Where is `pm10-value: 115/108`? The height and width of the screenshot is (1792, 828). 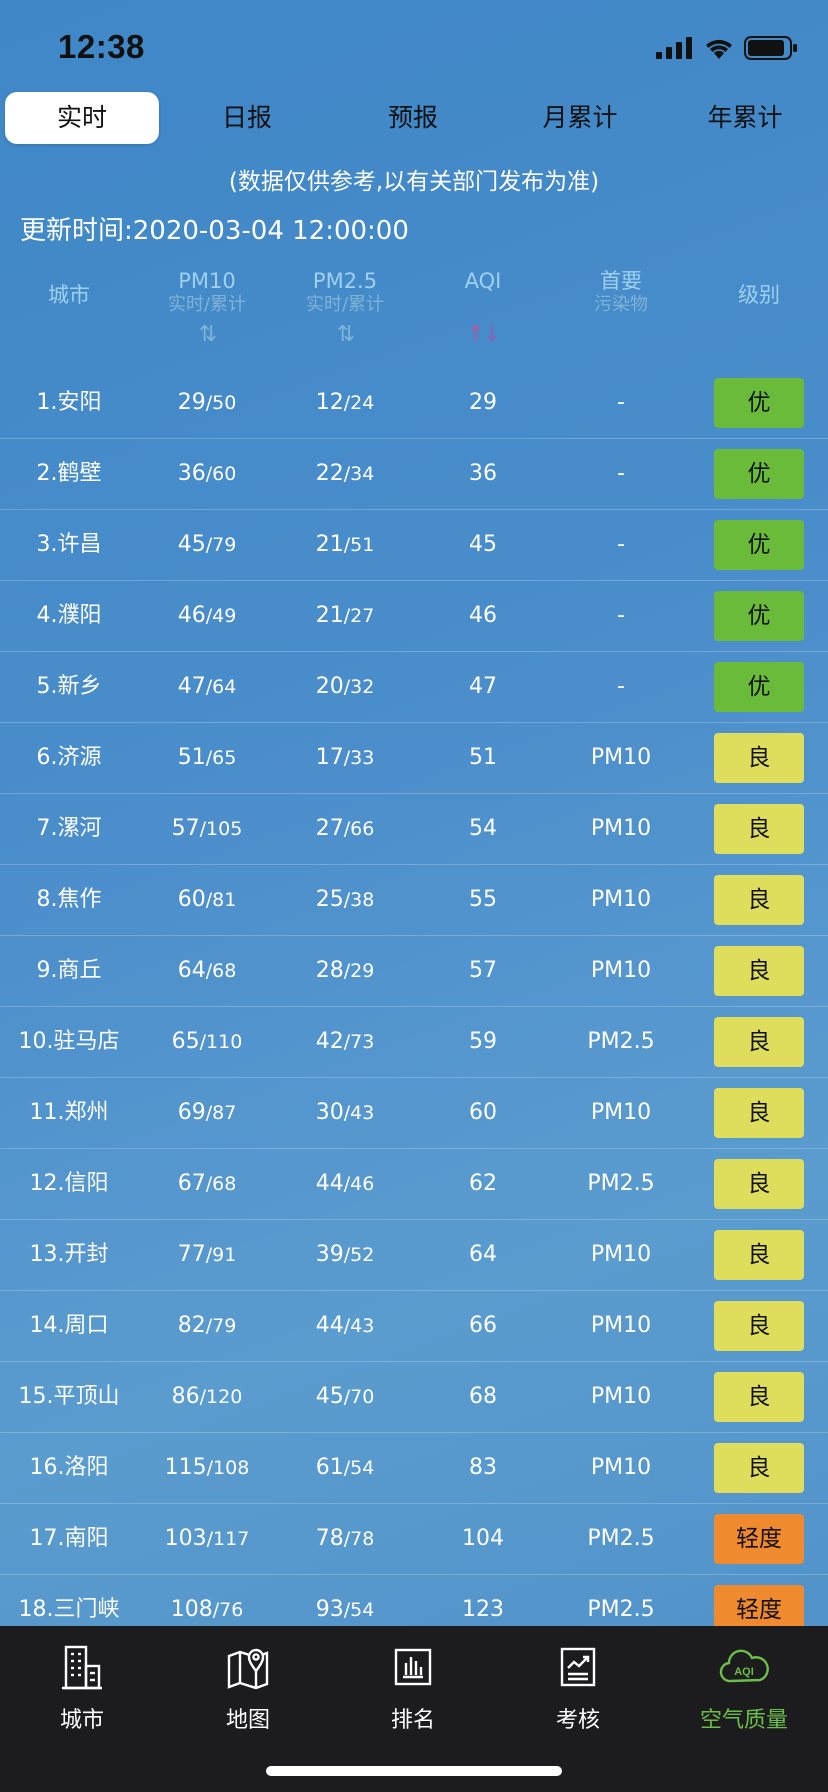
pm10-value: 115/108 is located at coordinates (207, 1467).